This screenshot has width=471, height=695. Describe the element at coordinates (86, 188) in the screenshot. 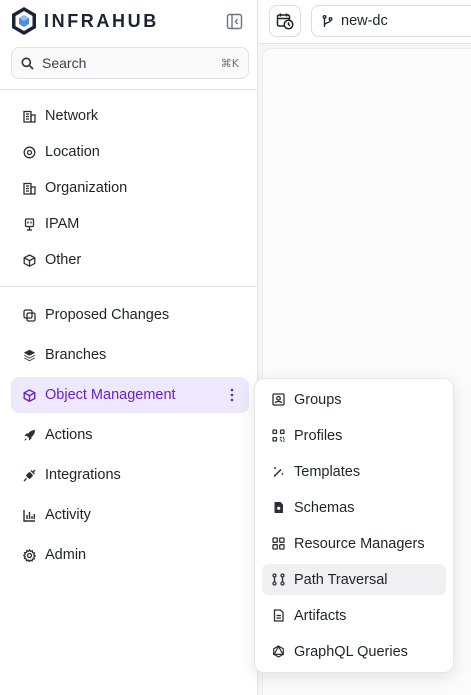

I see `nav-item-label: Organization` at that location.